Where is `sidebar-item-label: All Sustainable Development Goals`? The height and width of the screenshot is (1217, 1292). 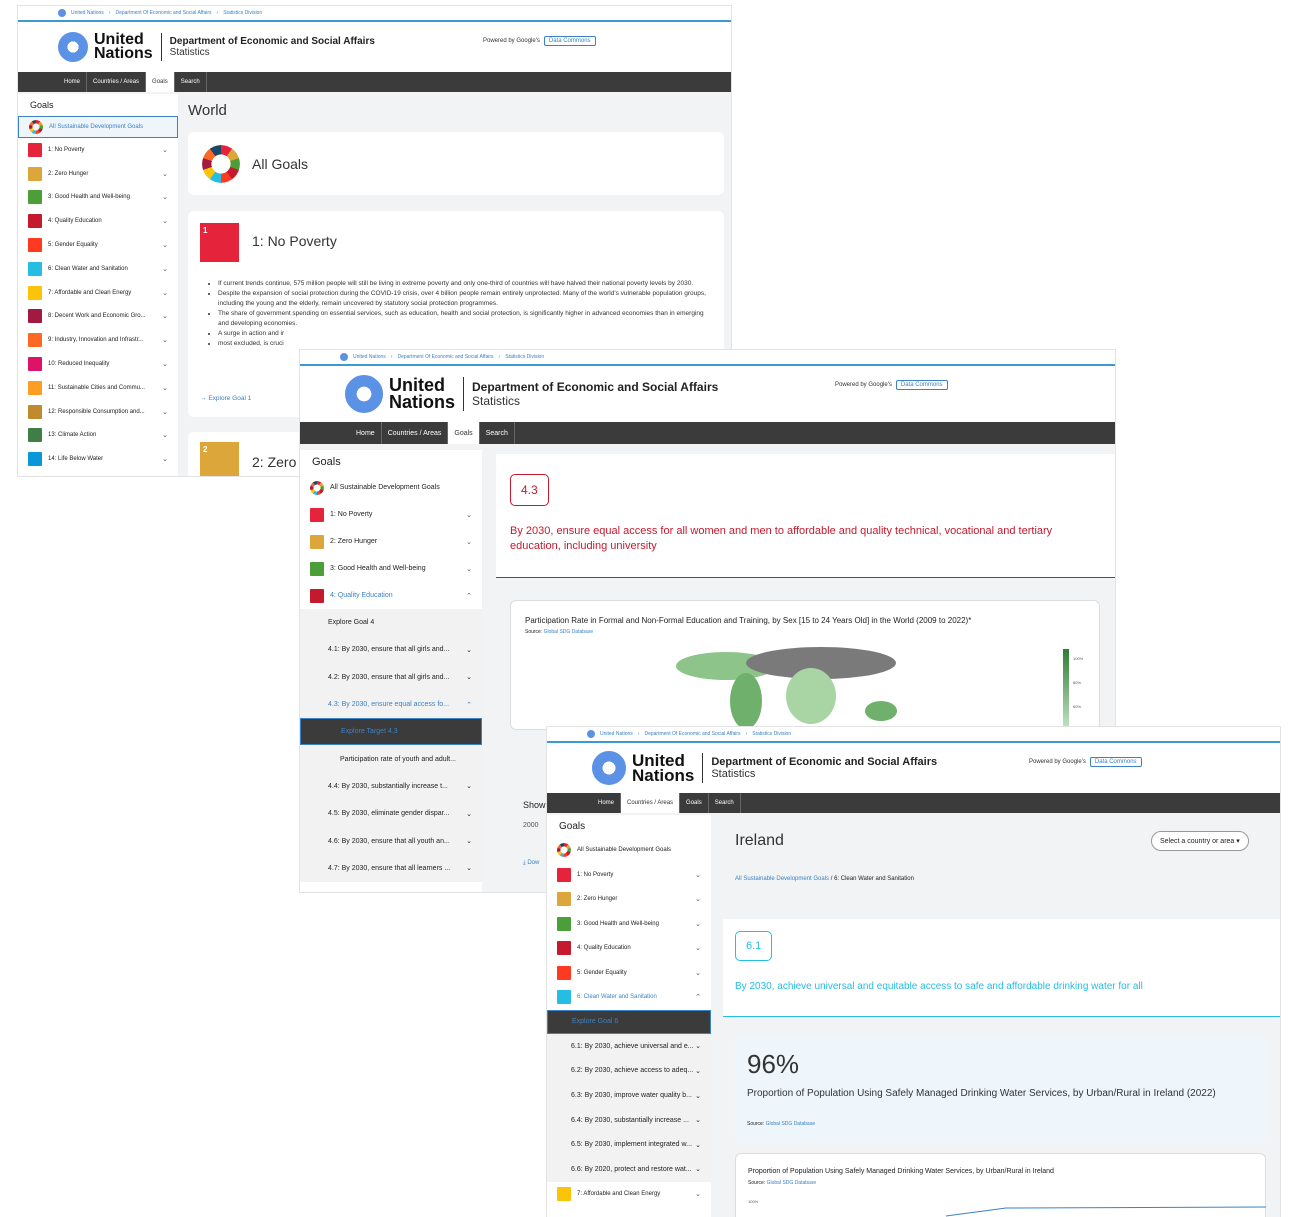 sidebar-item-label: All Sustainable Development Goals is located at coordinates (96, 127).